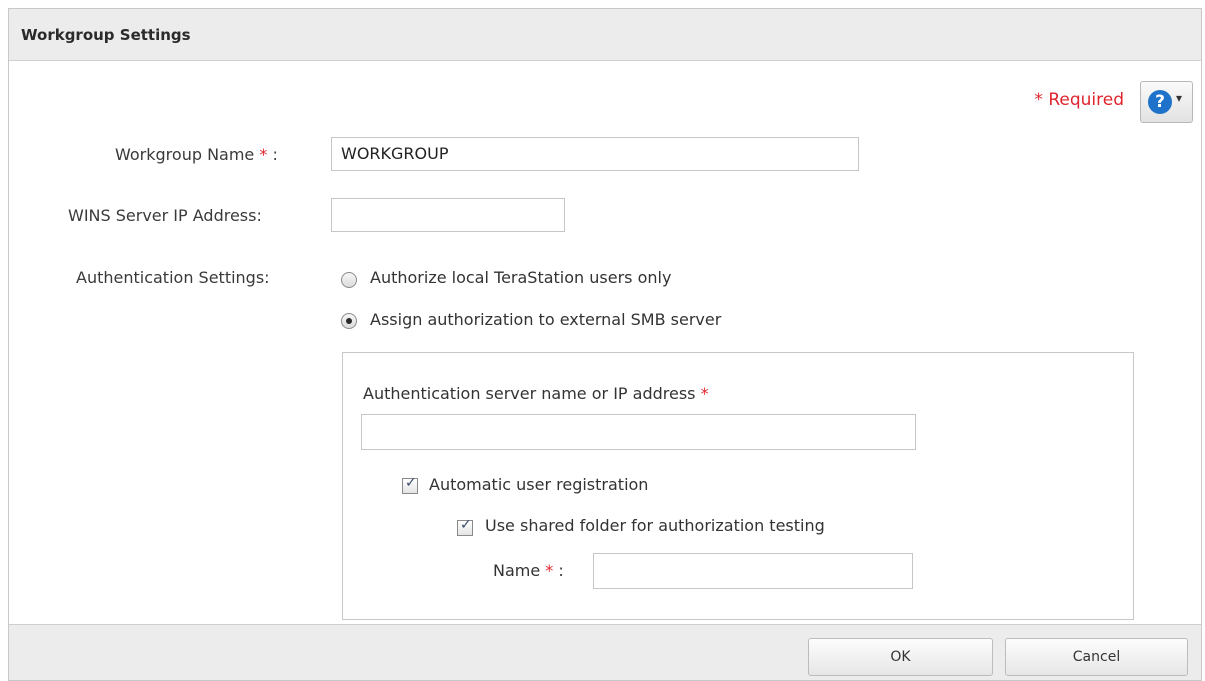 This screenshot has height=681, width=1205. What do you see at coordinates (753, 571) in the screenshot?
I see `share-name-input` at bounding box center [753, 571].